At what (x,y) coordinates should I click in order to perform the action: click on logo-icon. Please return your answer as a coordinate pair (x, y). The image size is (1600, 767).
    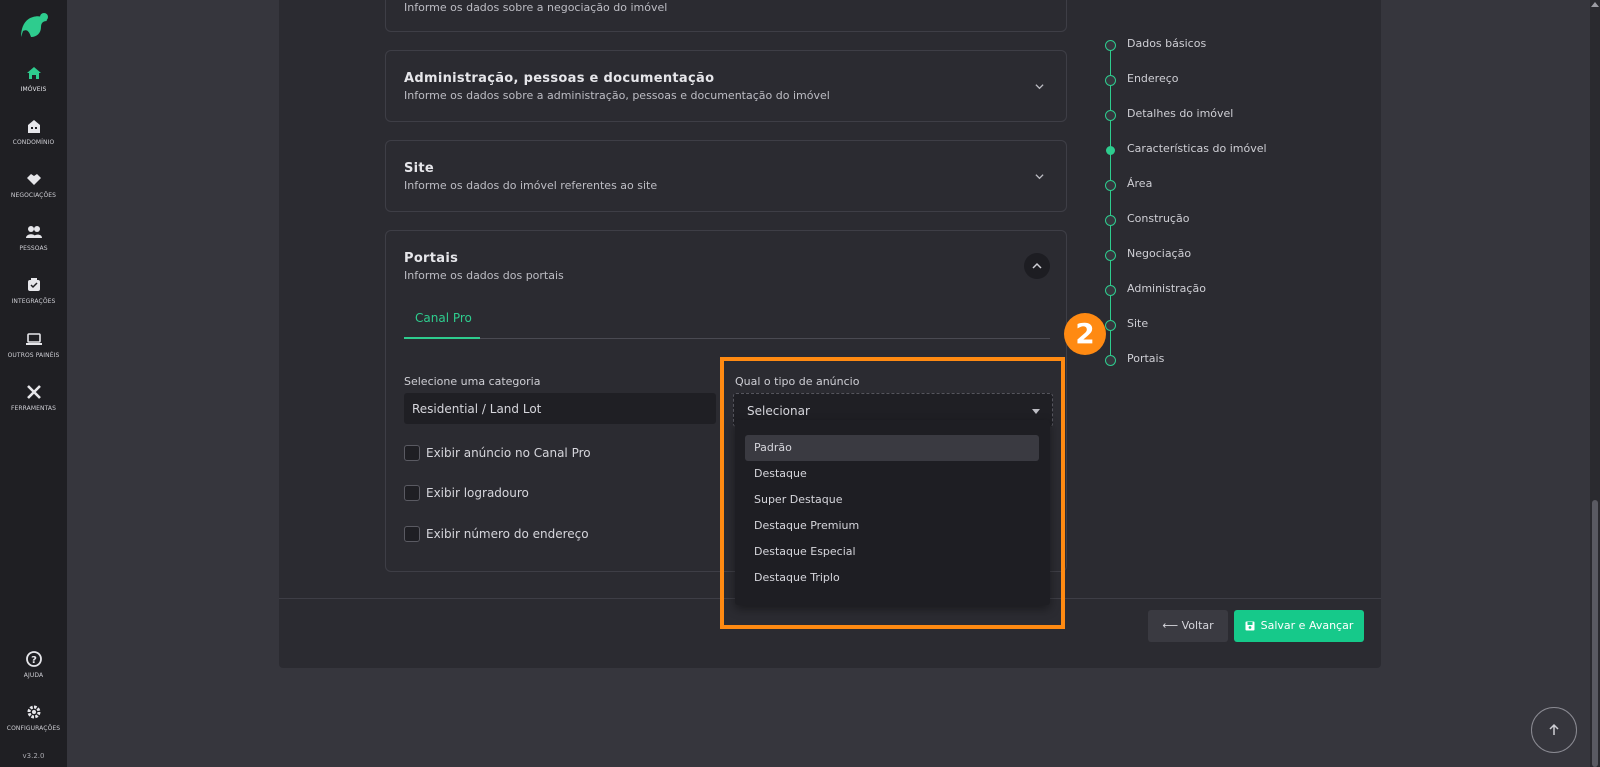
    Looking at the image, I should click on (34, 25).